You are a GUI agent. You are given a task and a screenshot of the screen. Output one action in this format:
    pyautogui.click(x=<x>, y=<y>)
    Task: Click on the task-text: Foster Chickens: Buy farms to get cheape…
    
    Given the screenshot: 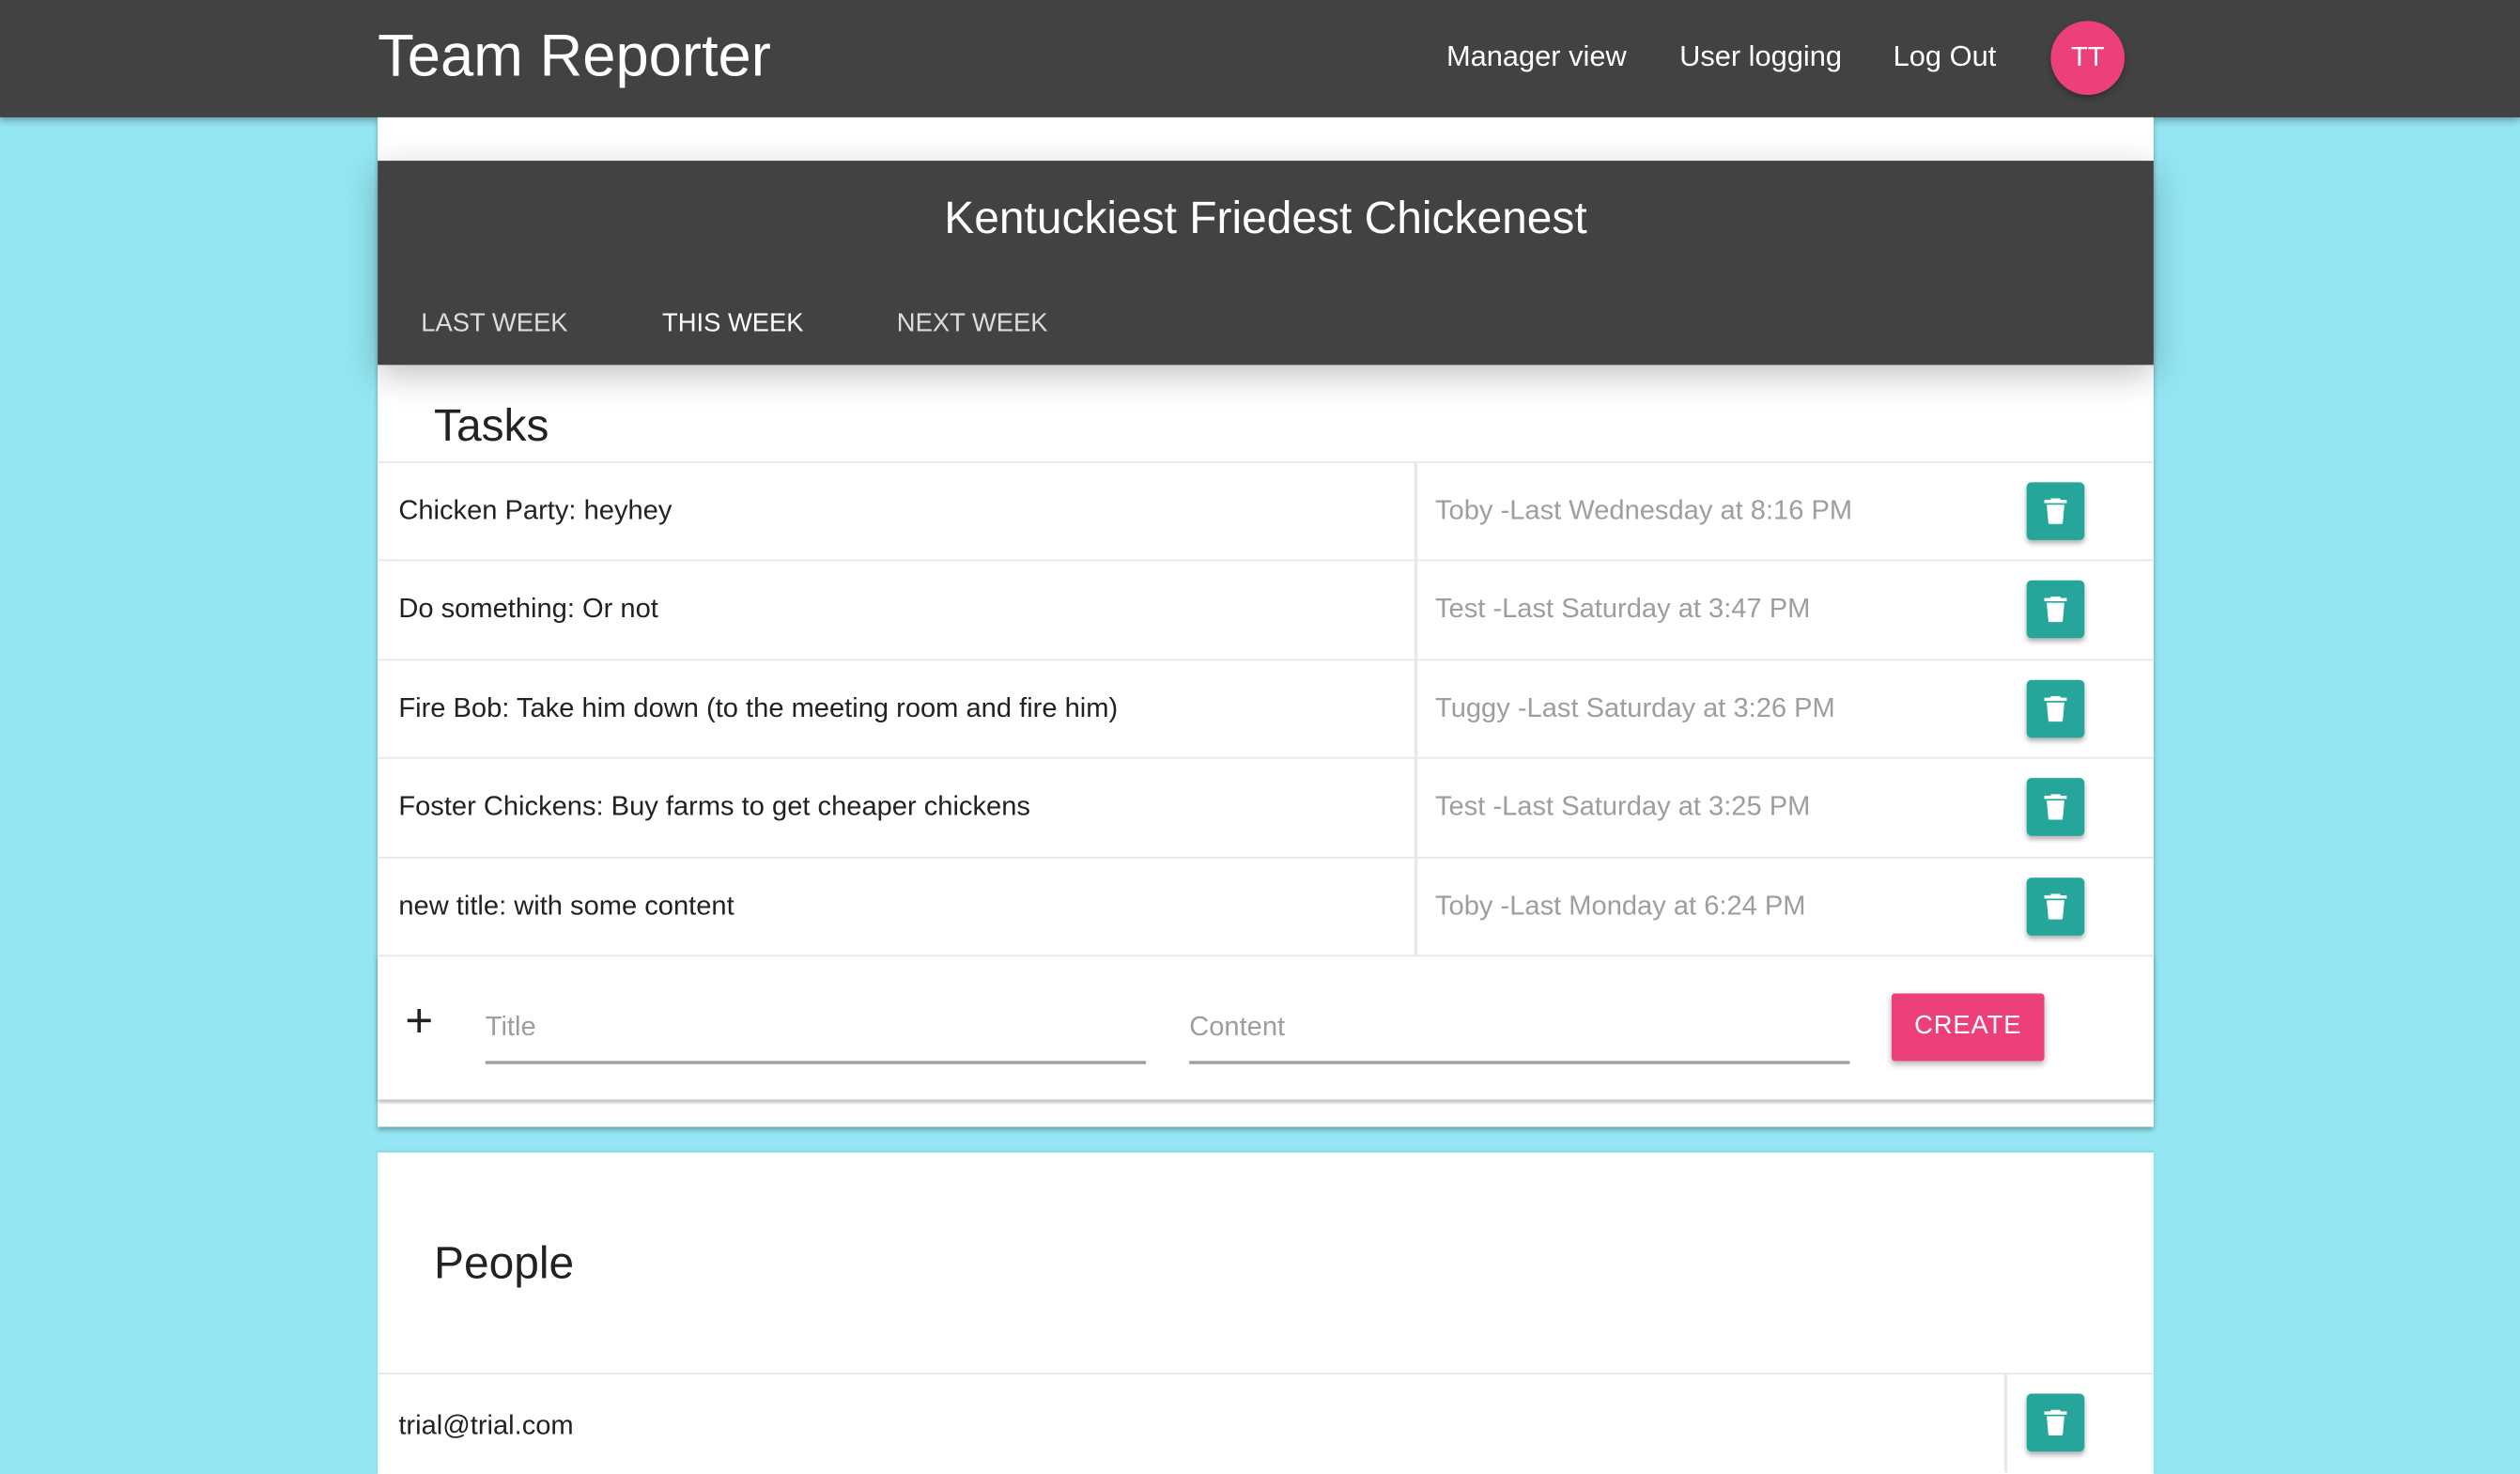 What is the action you would take?
    pyautogui.click(x=714, y=806)
    